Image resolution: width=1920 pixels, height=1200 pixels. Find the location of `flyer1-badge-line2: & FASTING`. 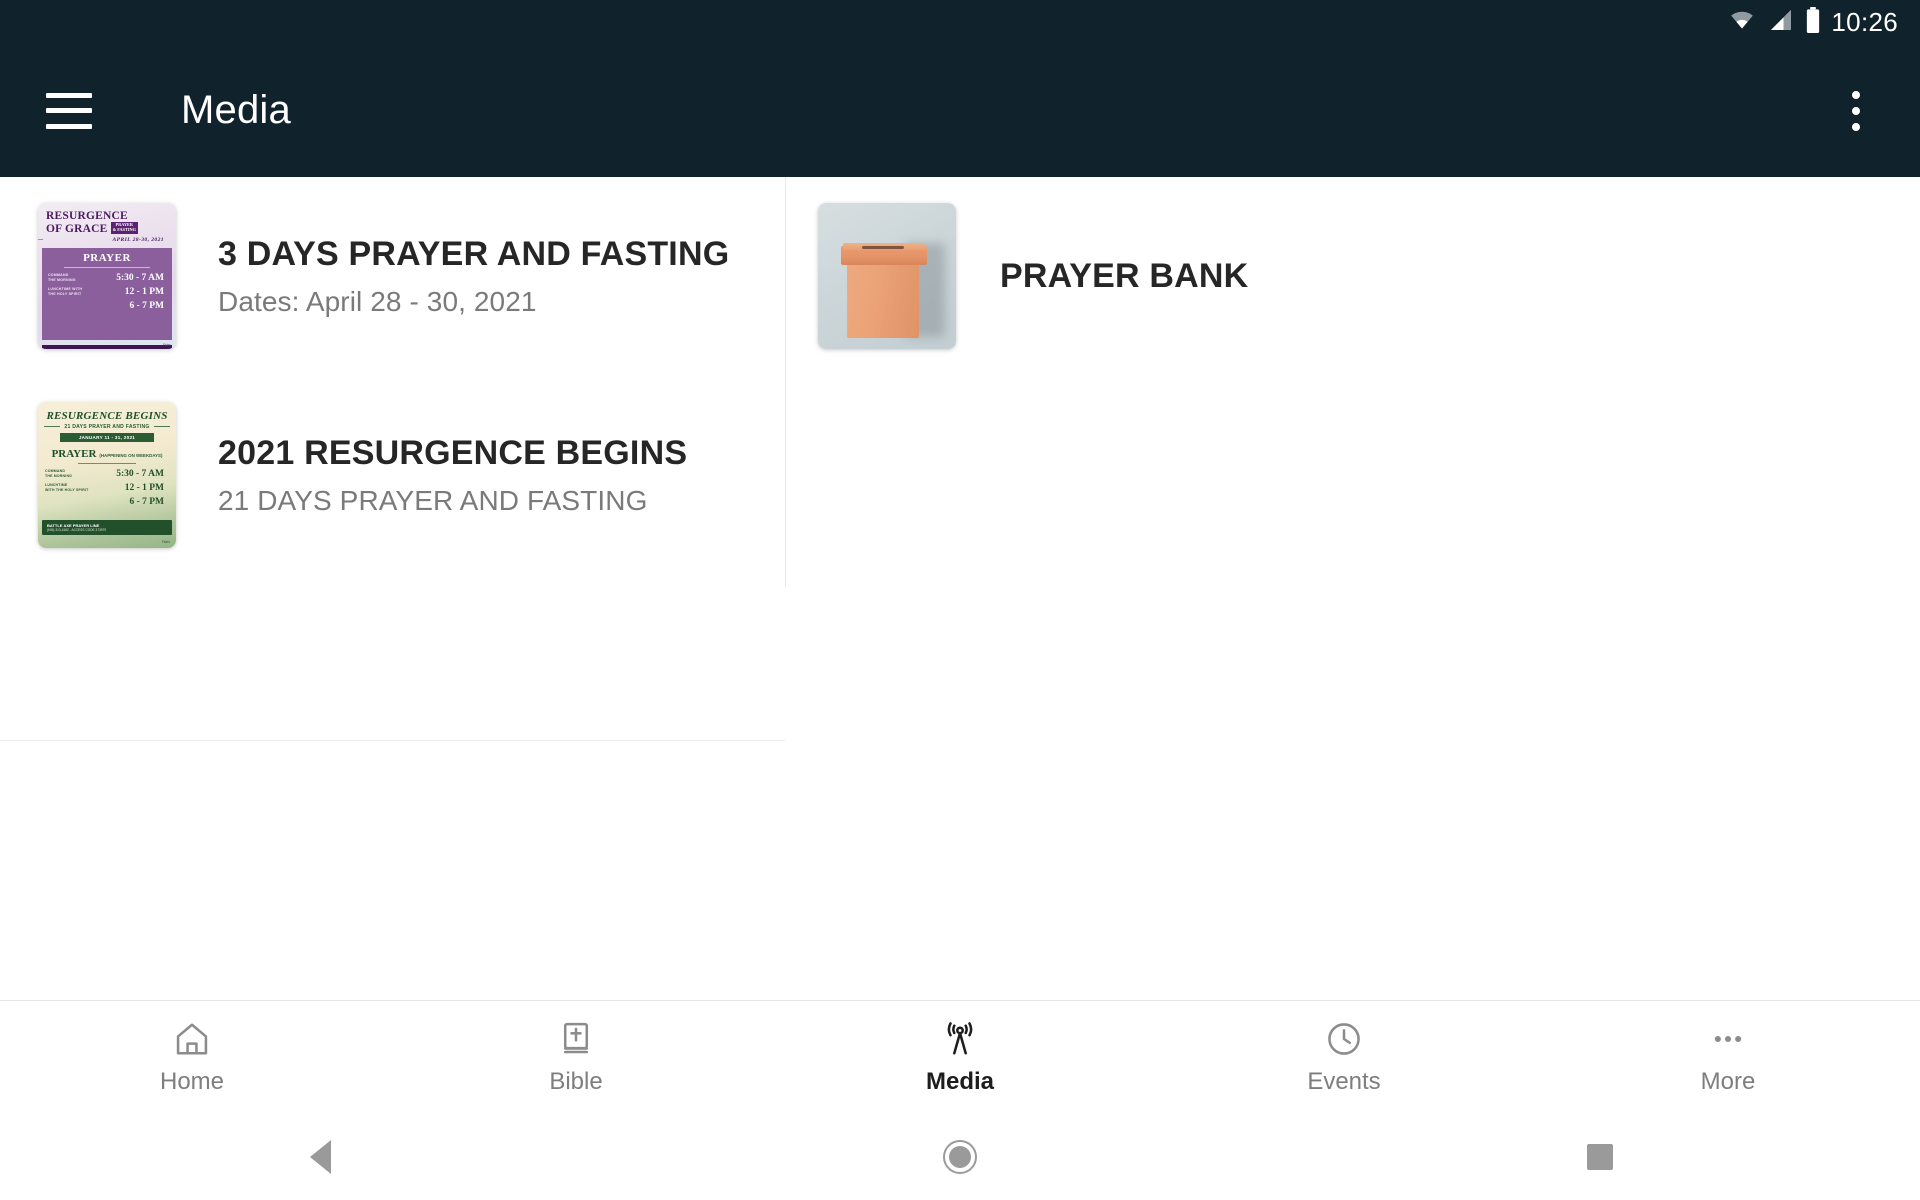

flyer1-badge-line2: & FASTING is located at coordinates (124, 229).